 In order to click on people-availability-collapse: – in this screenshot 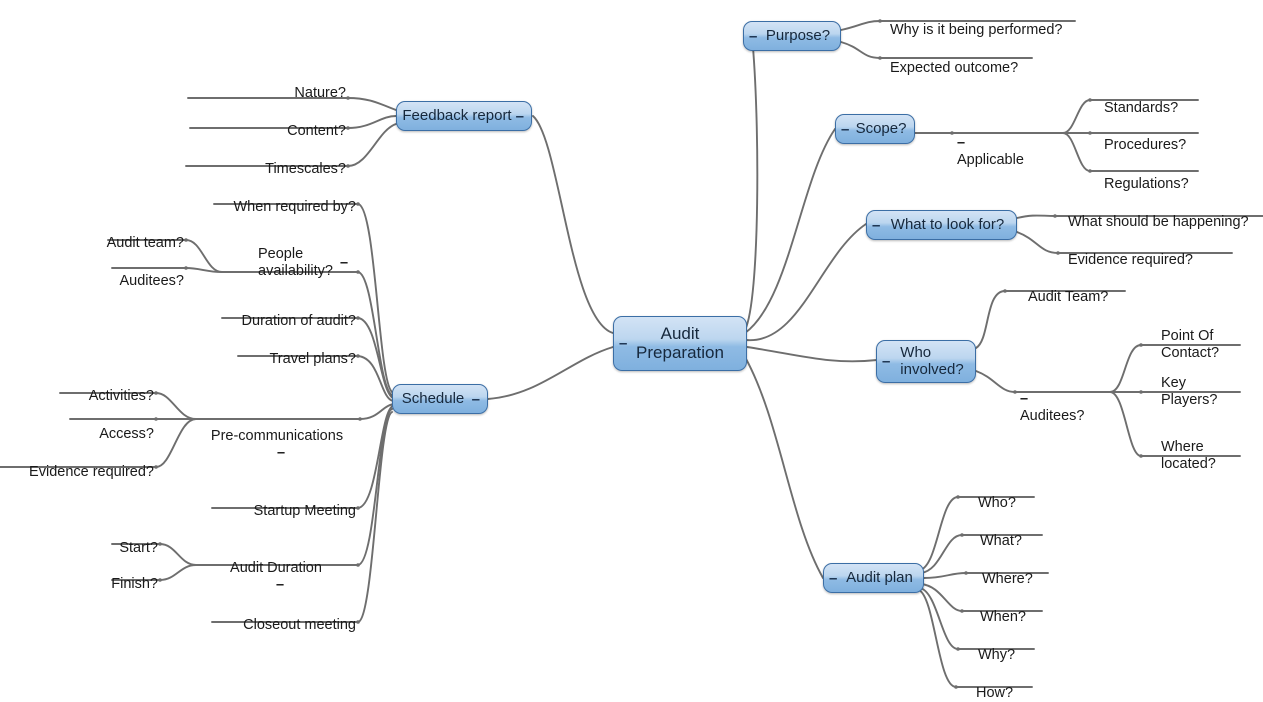, I will do `click(344, 255)`.